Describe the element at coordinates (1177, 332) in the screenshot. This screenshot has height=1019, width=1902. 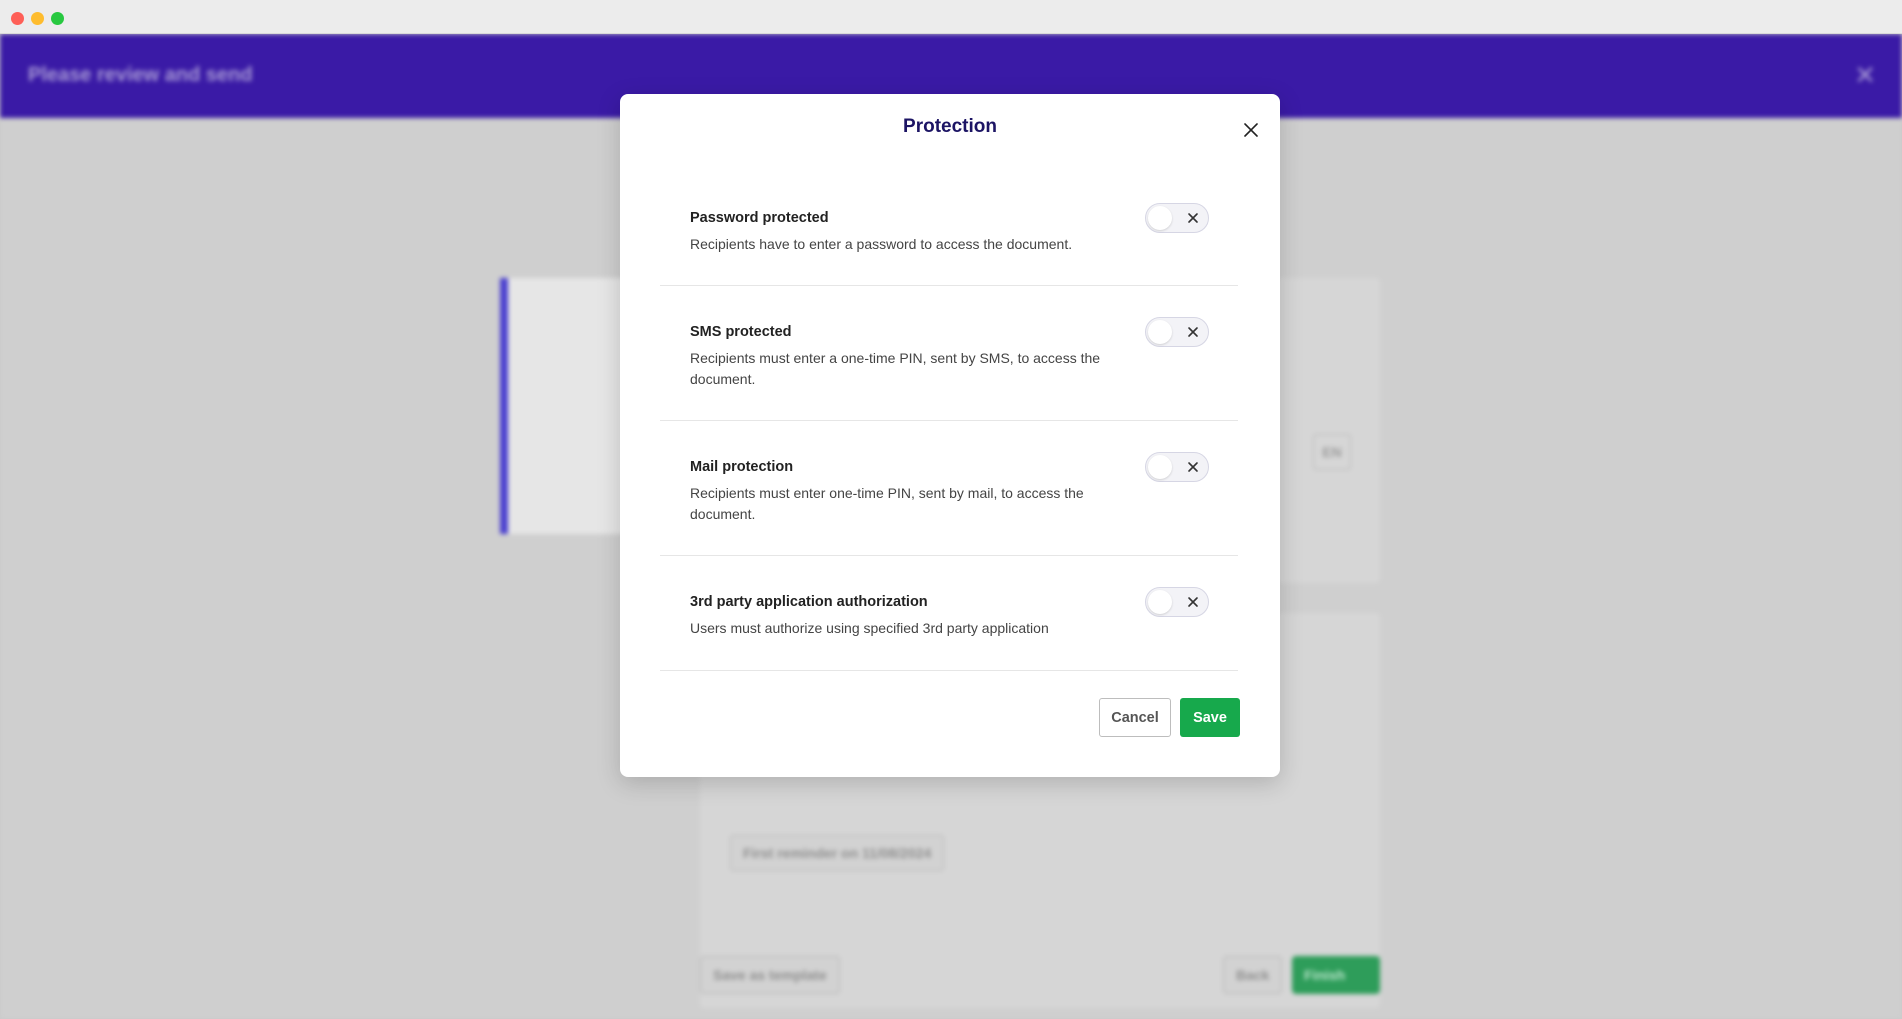
I see `sms-protected-toggle` at that location.